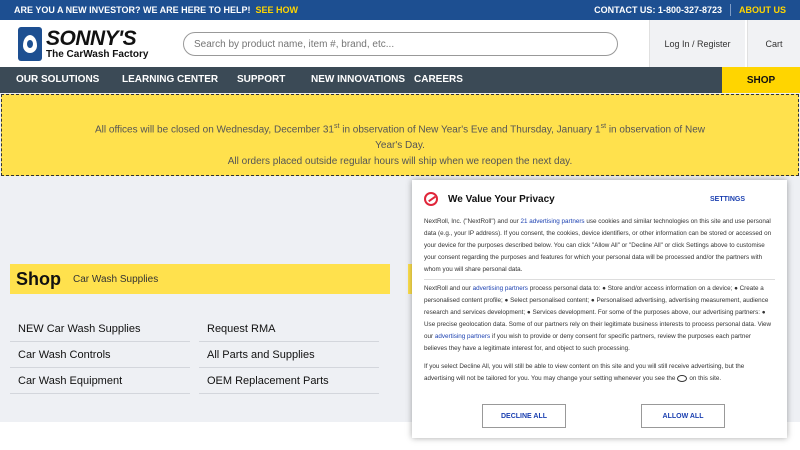 The width and height of the screenshot is (800, 450). What do you see at coordinates (431, 199) in the screenshot?
I see `nextroll-icon` at bounding box center [431, 199].